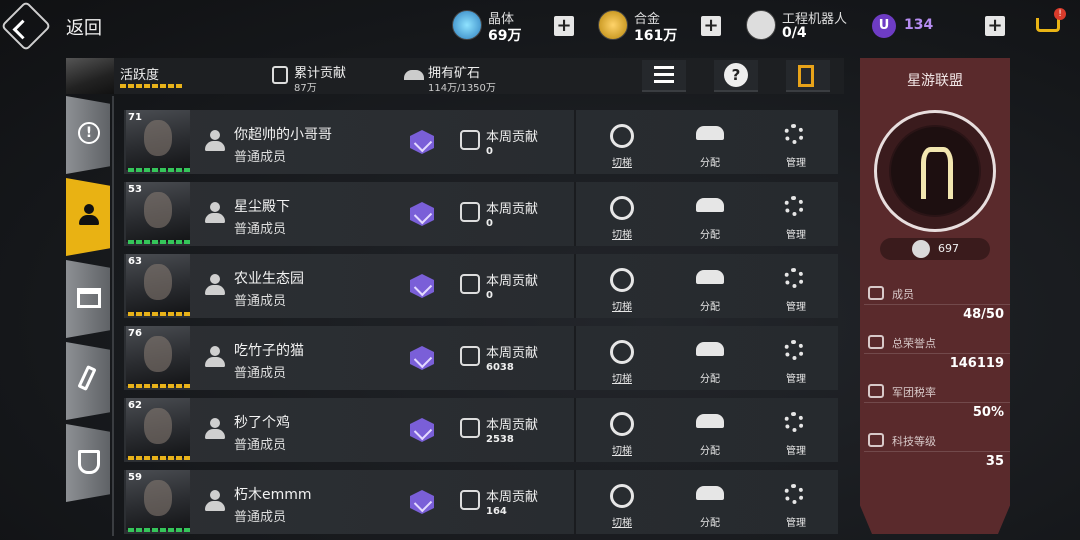 This screenshot has width=1080, height=540. What do you see at coordinates (988, 412) in the screenshot?
I see `tax-value: 50%` at bounding box center [988, 412].